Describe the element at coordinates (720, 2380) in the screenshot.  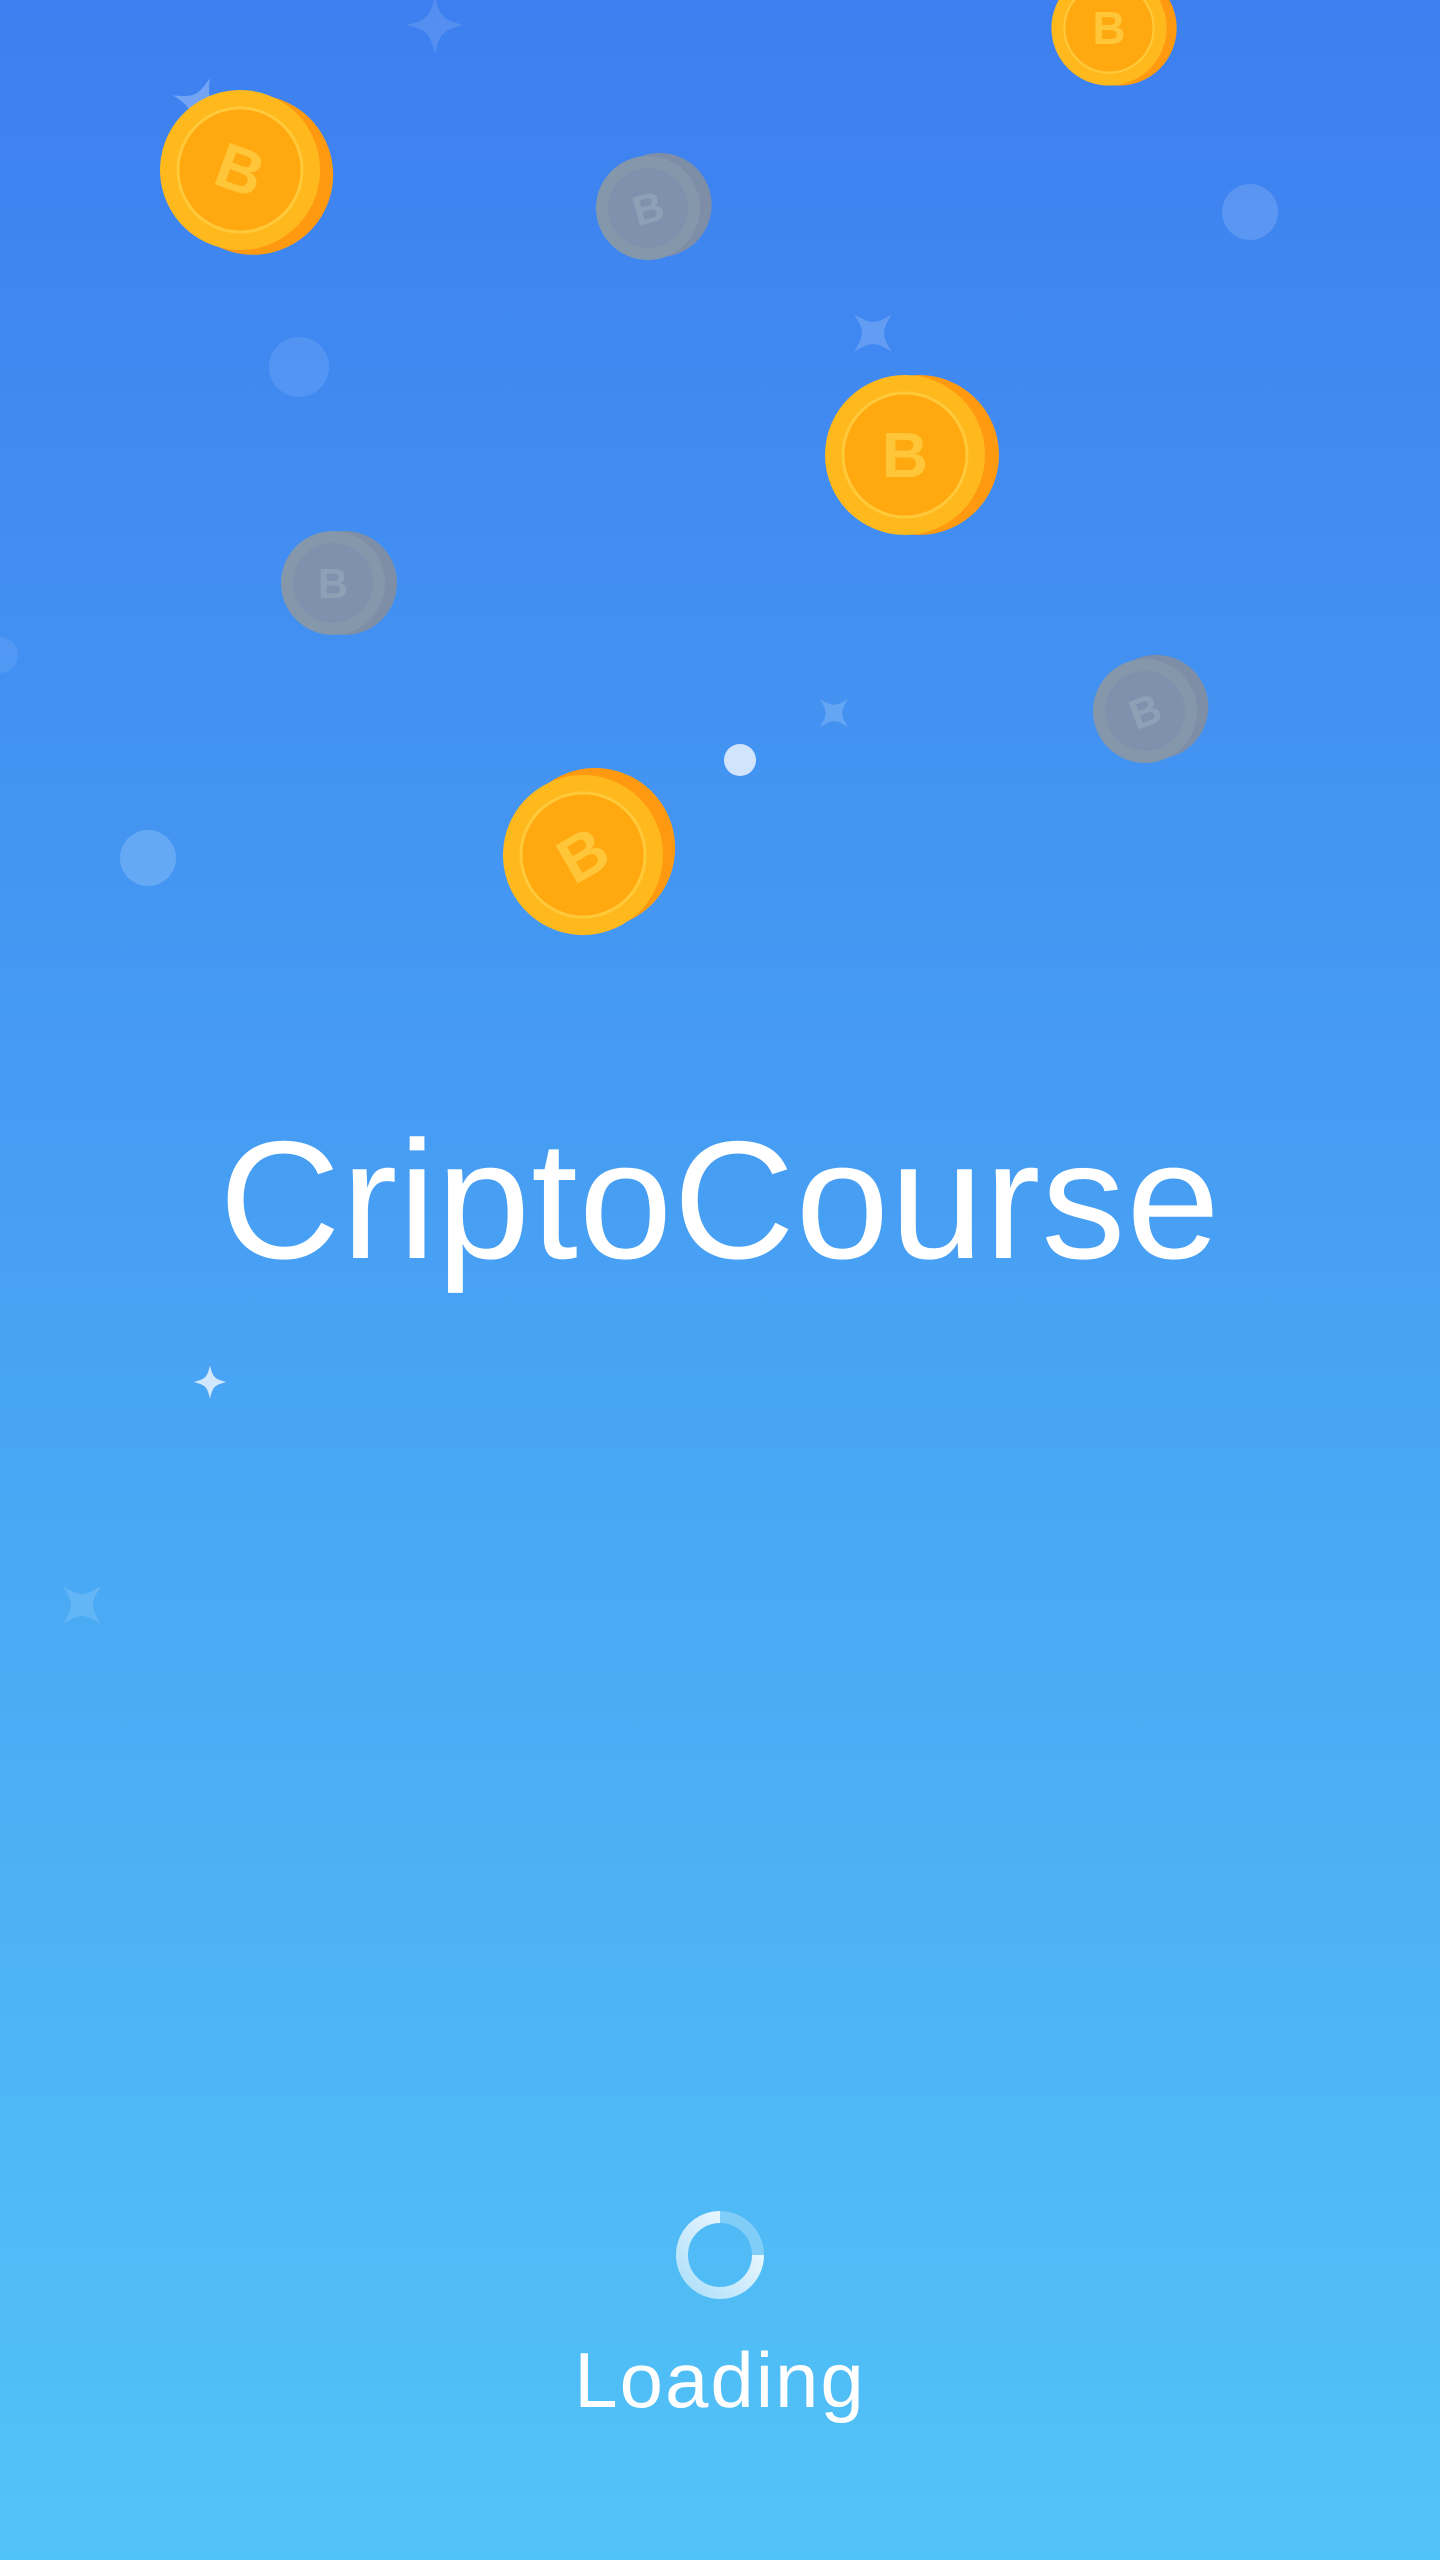
I see `loading-label: Loading` at that location.